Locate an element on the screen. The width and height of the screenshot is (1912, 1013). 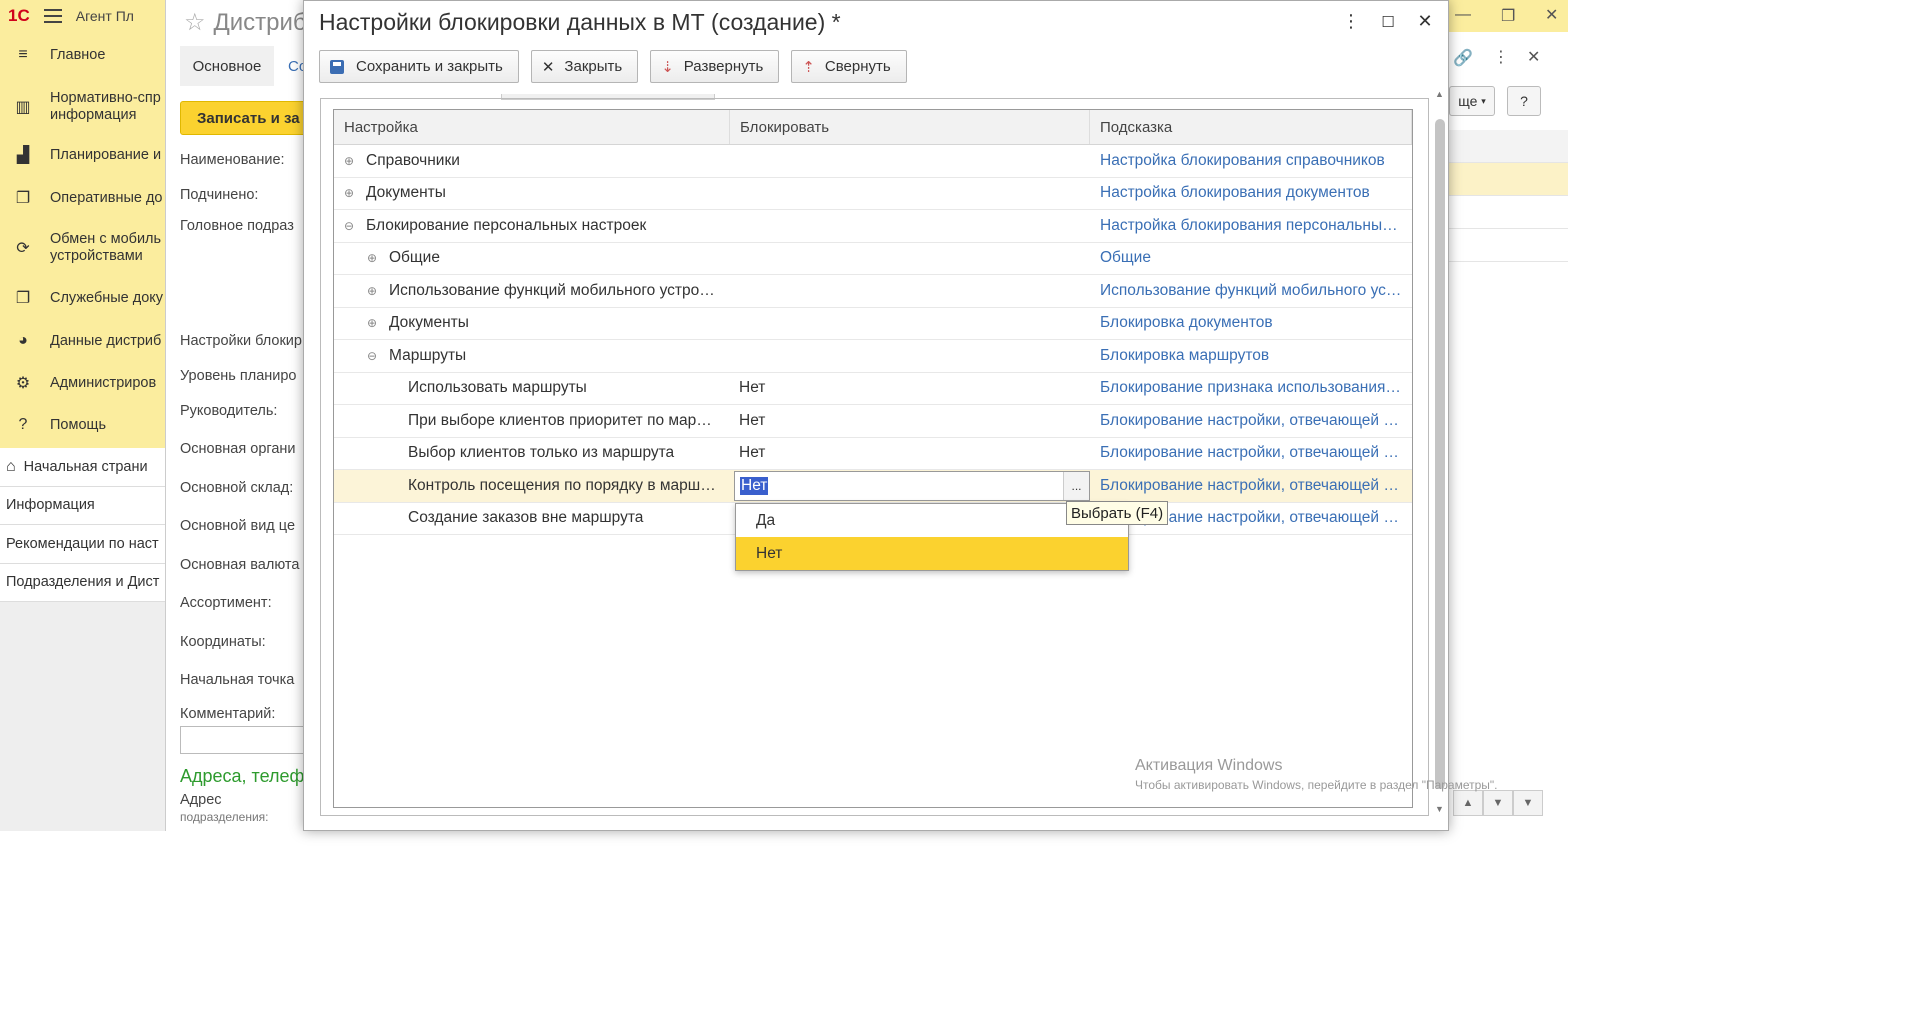
hint-link: Блокировка маршрутов is located at coordinates (1251, 356).